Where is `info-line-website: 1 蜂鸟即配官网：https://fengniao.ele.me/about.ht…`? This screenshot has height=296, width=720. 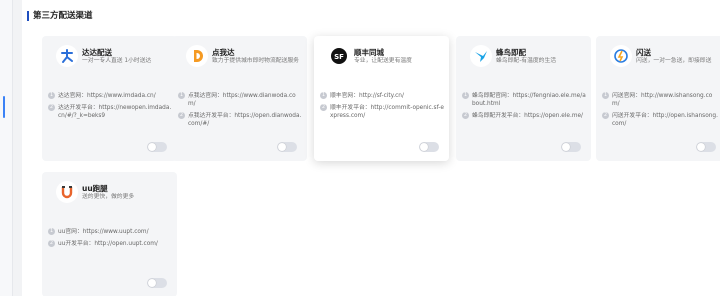
info-line-website: 1 蜂鸟即配官网：https://fengniao.ele.me/about.ht… is located at coordinates (524, 99).